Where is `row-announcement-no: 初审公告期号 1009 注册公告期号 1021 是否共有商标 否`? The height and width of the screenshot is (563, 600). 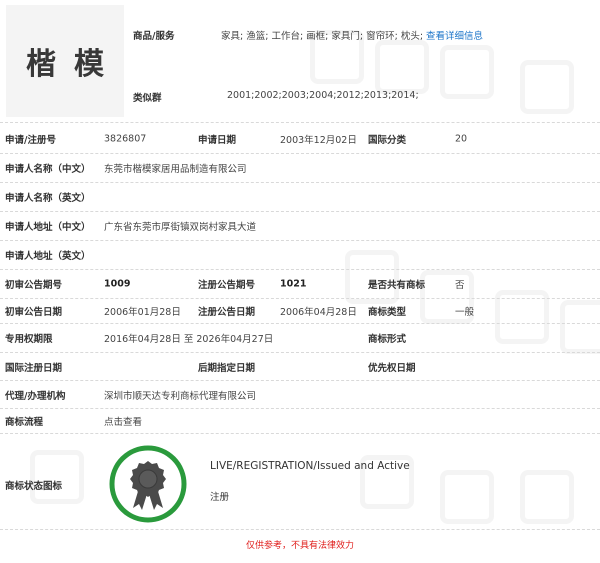 row-announcement-no: 初审公告期号 1009 注册公告期号 1021 是否共有商标 否 is located at coordinates (300, 284).